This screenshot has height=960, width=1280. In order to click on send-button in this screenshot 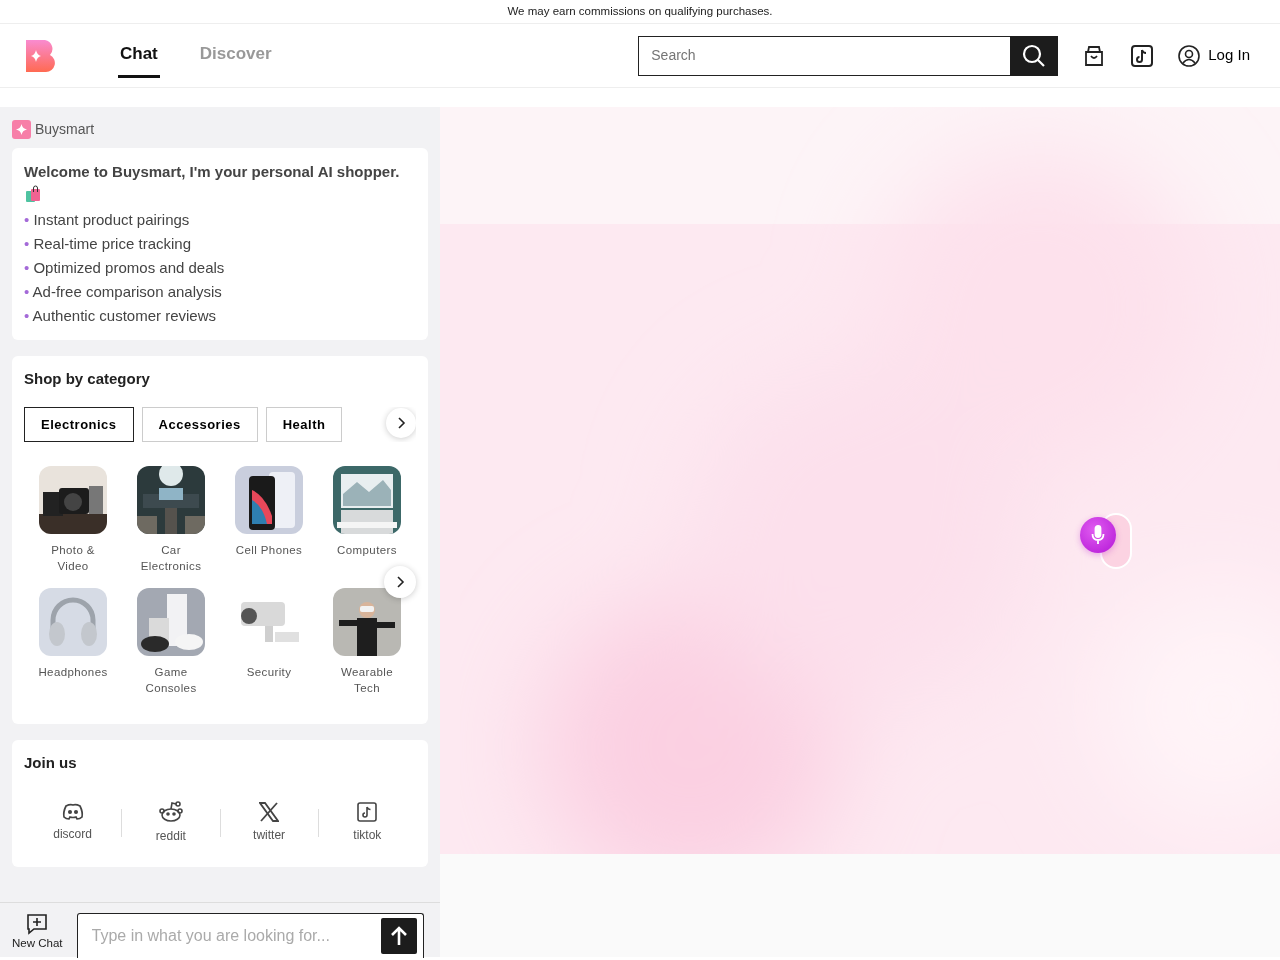, I will do `click(399, 936)`.